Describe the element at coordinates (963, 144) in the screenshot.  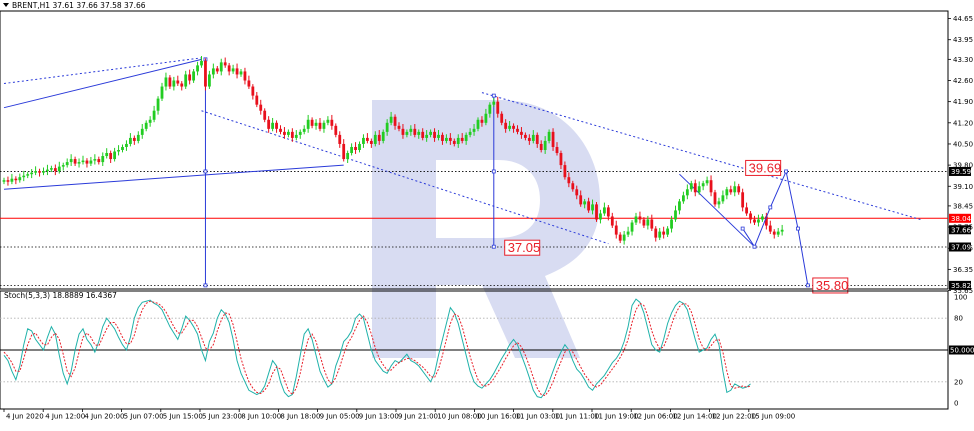
I see `price-tick-label: 40.50` at that location.